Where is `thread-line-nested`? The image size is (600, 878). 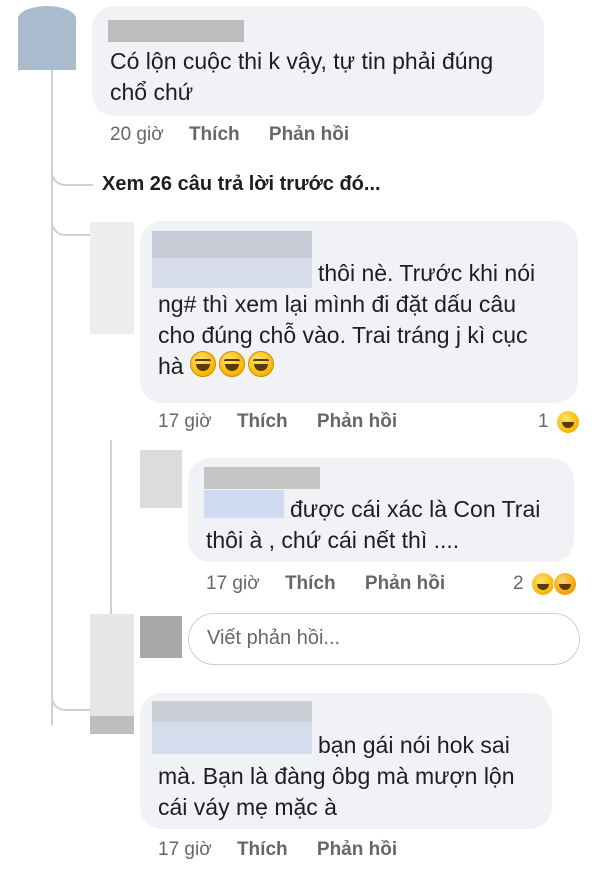
thread-line-nested is located at coordinates (111, 530).